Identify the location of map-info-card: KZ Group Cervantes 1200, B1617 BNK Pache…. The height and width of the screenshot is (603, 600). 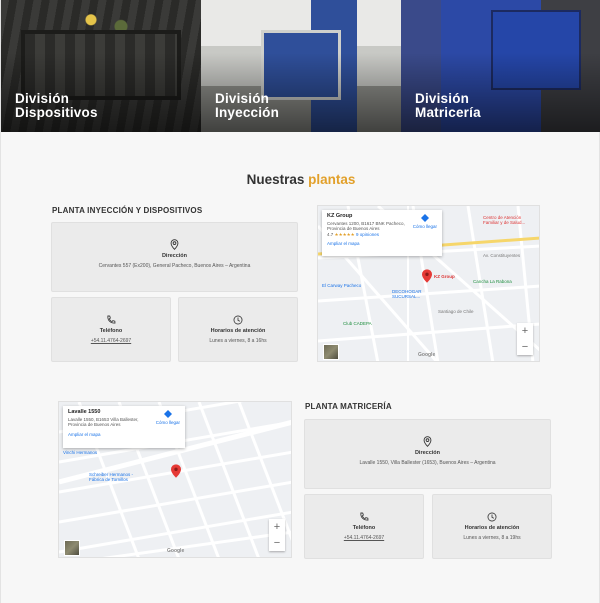
(382, 233).